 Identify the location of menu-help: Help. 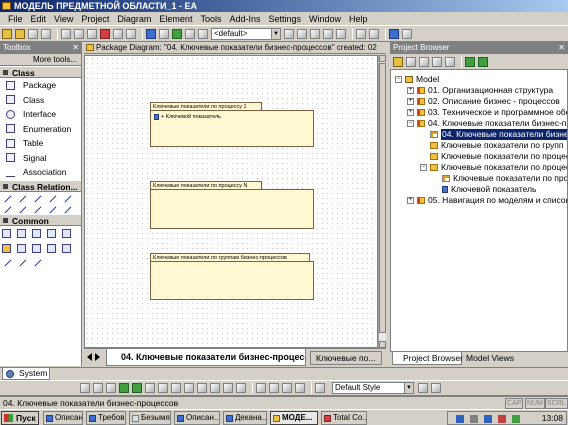
(358, 19).